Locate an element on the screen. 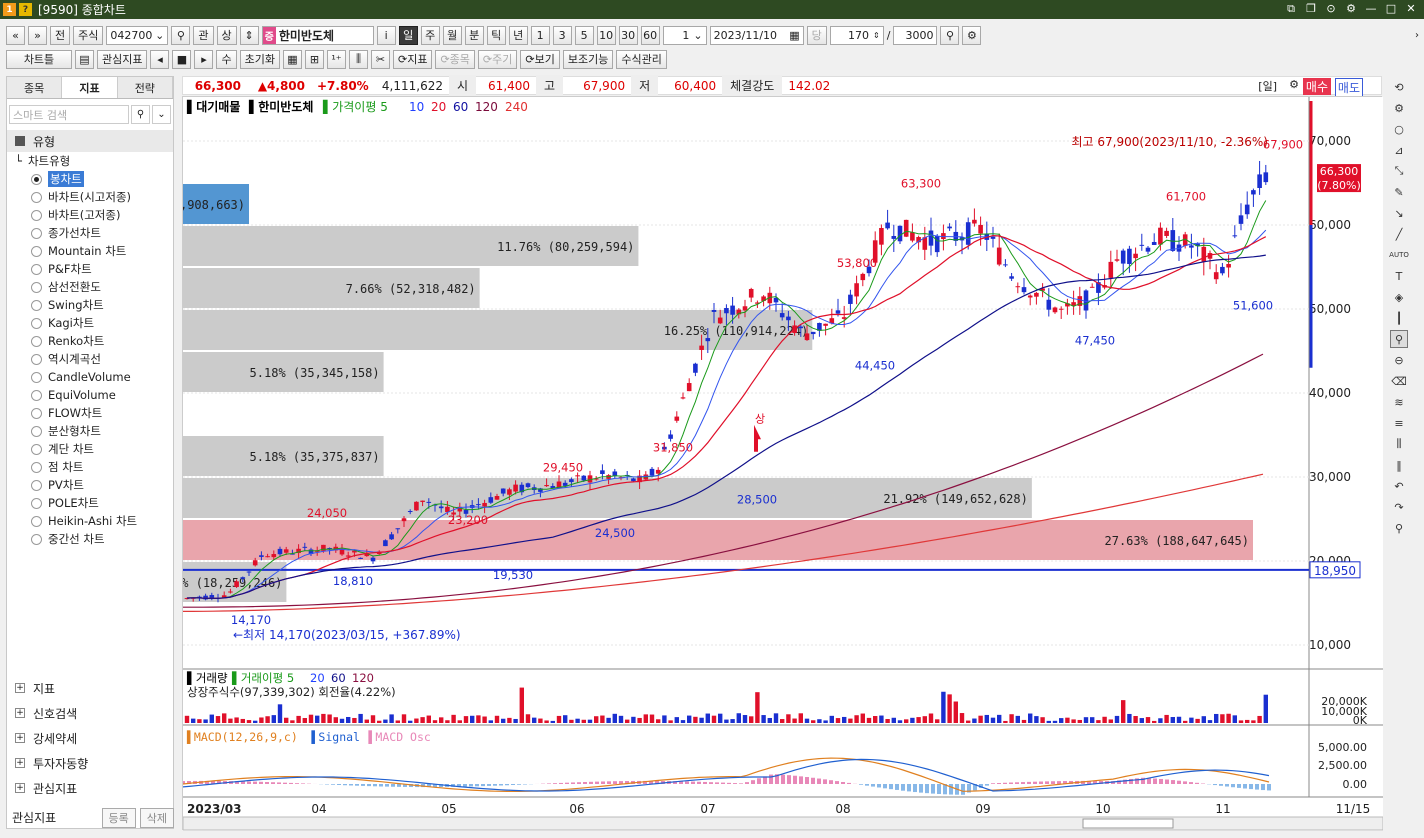 The image size is (1424, 838). smart-search-input: 스마트 검색 is located at coordinates (69, 114).